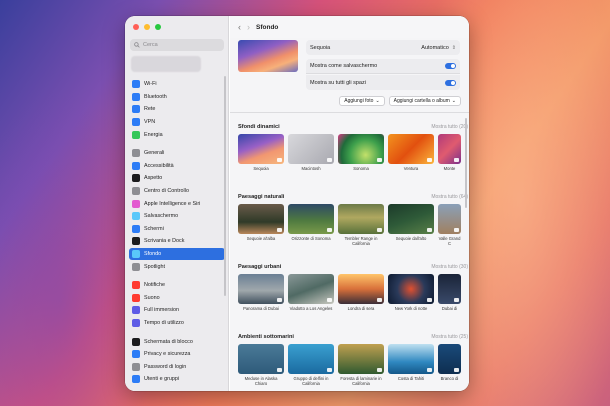  Describe the element at coordinates (150, 45) in the screenshot. I see `search-placeholder: Cerca` at that location.